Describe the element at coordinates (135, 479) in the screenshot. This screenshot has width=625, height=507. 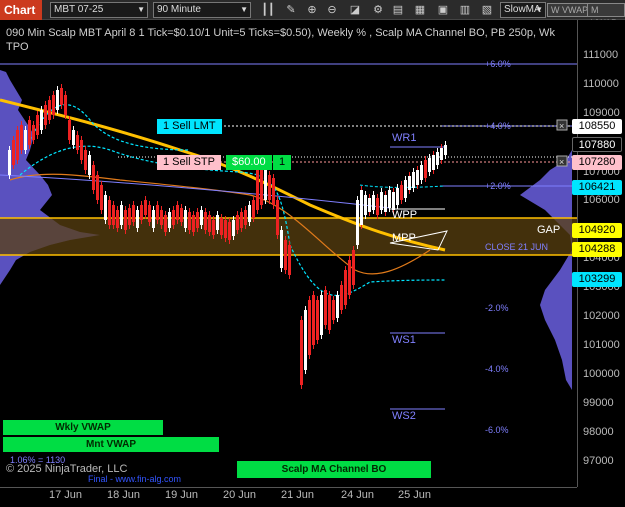
I see `final-text: Final - www.fin-alg.com` at that location.